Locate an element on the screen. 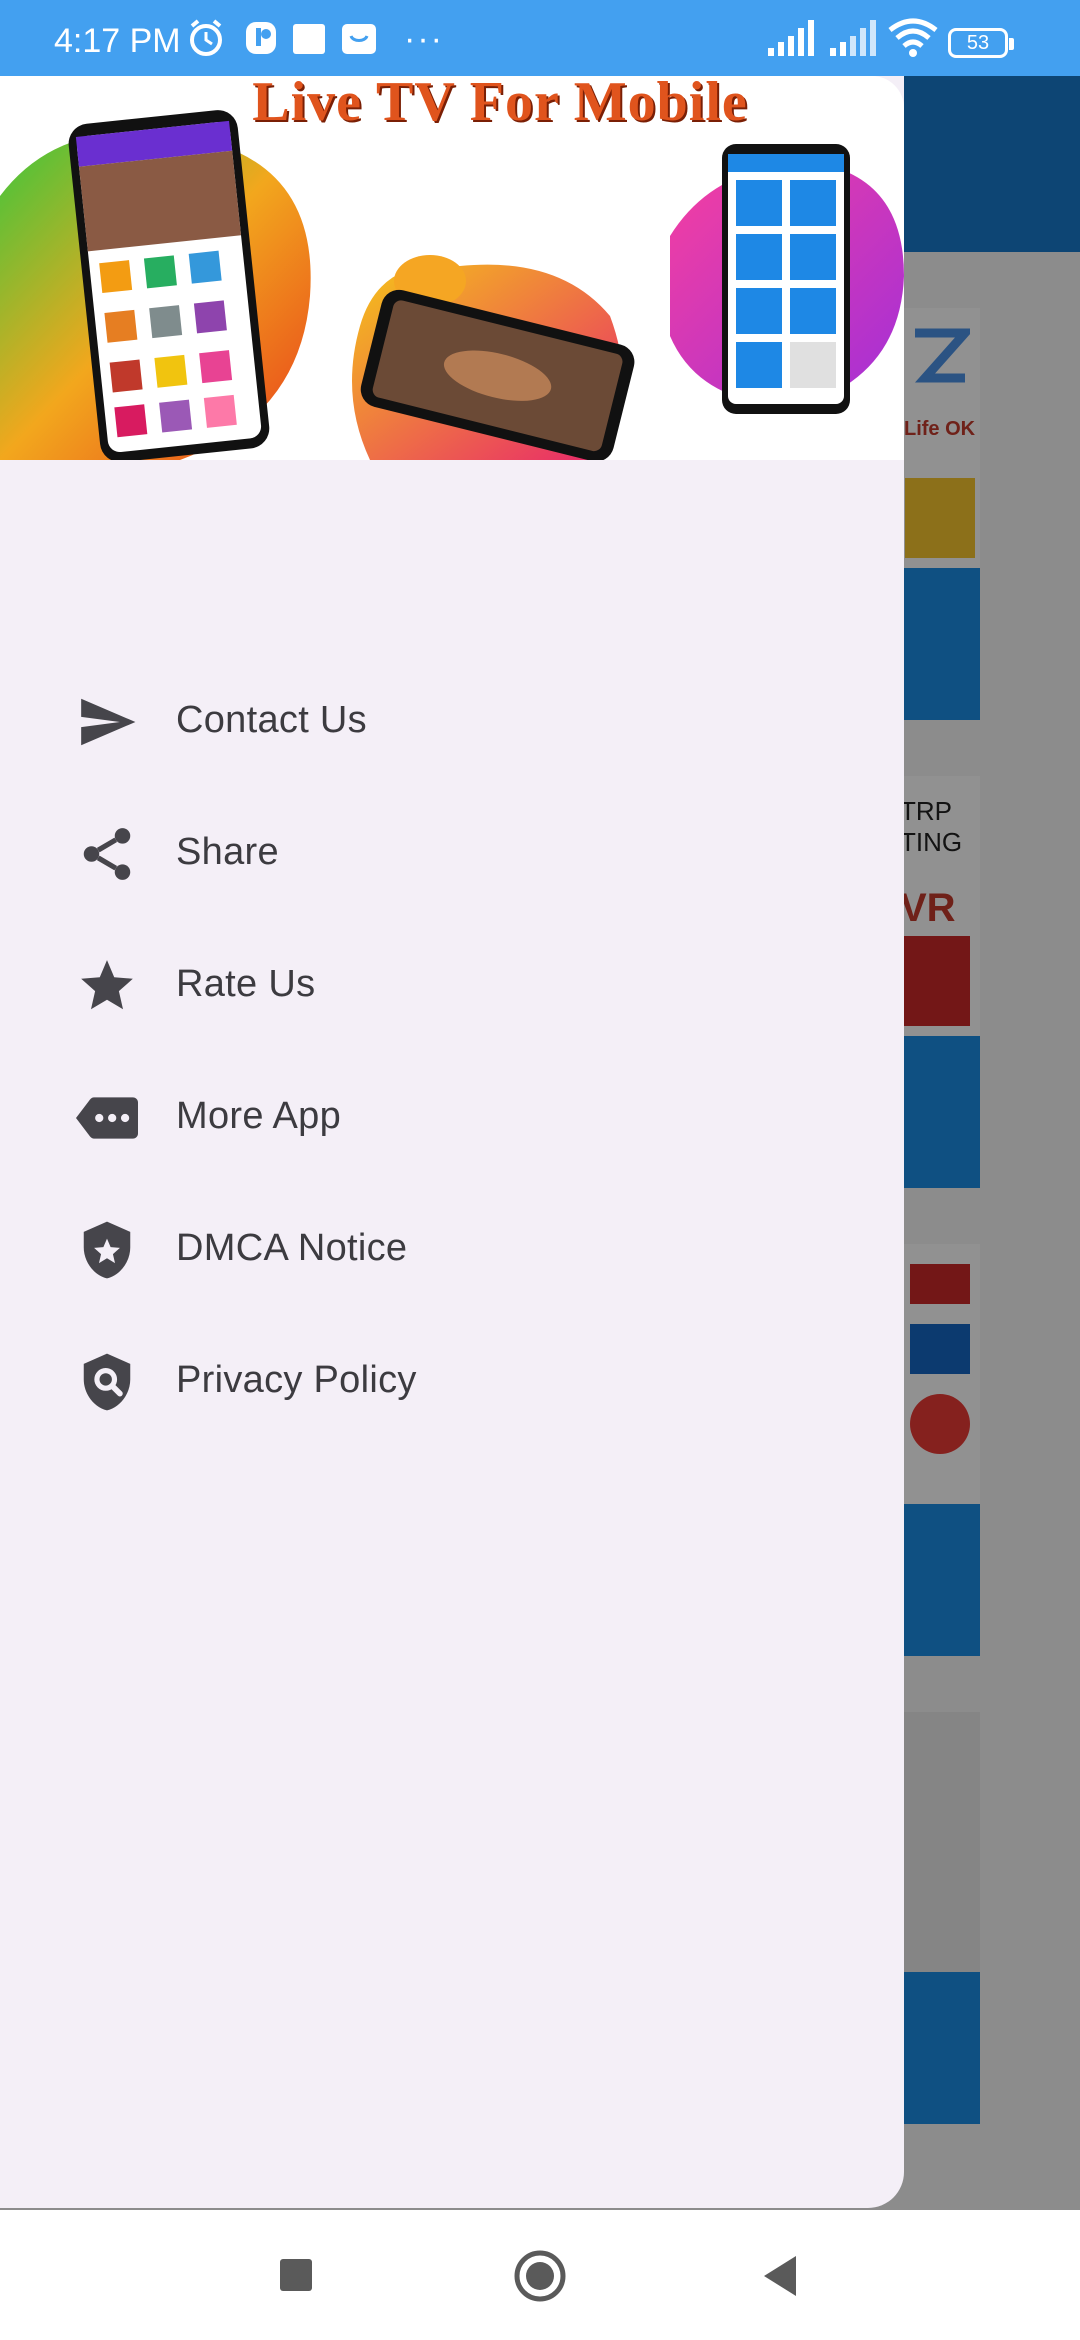 The height and width of the screenshot is (2340, 1080). battery-icon: 53 is located at coordinates (981, 43).